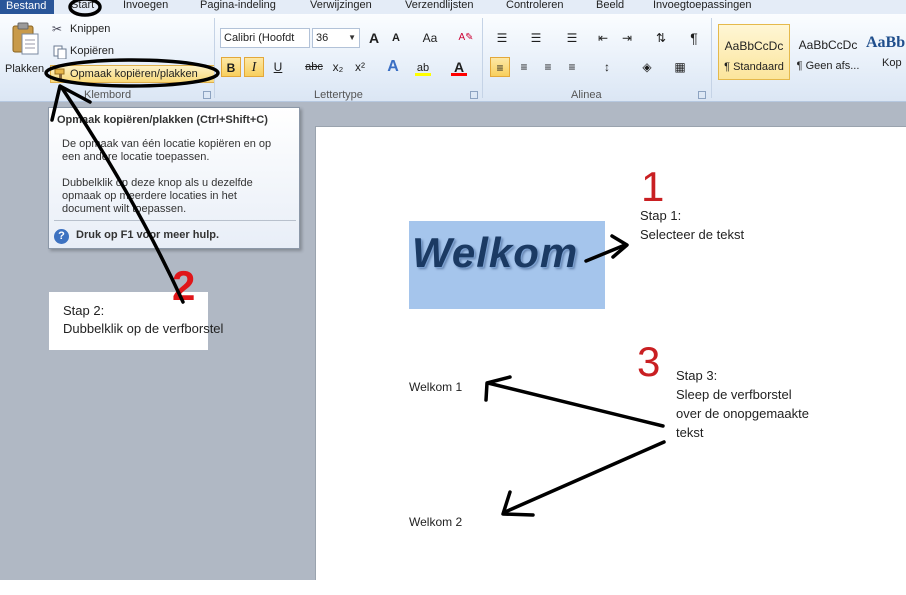 This screenshot has height=595, width=906. I want to click on doc-line-welkom-2: Welkom 2, so click(435, 522).